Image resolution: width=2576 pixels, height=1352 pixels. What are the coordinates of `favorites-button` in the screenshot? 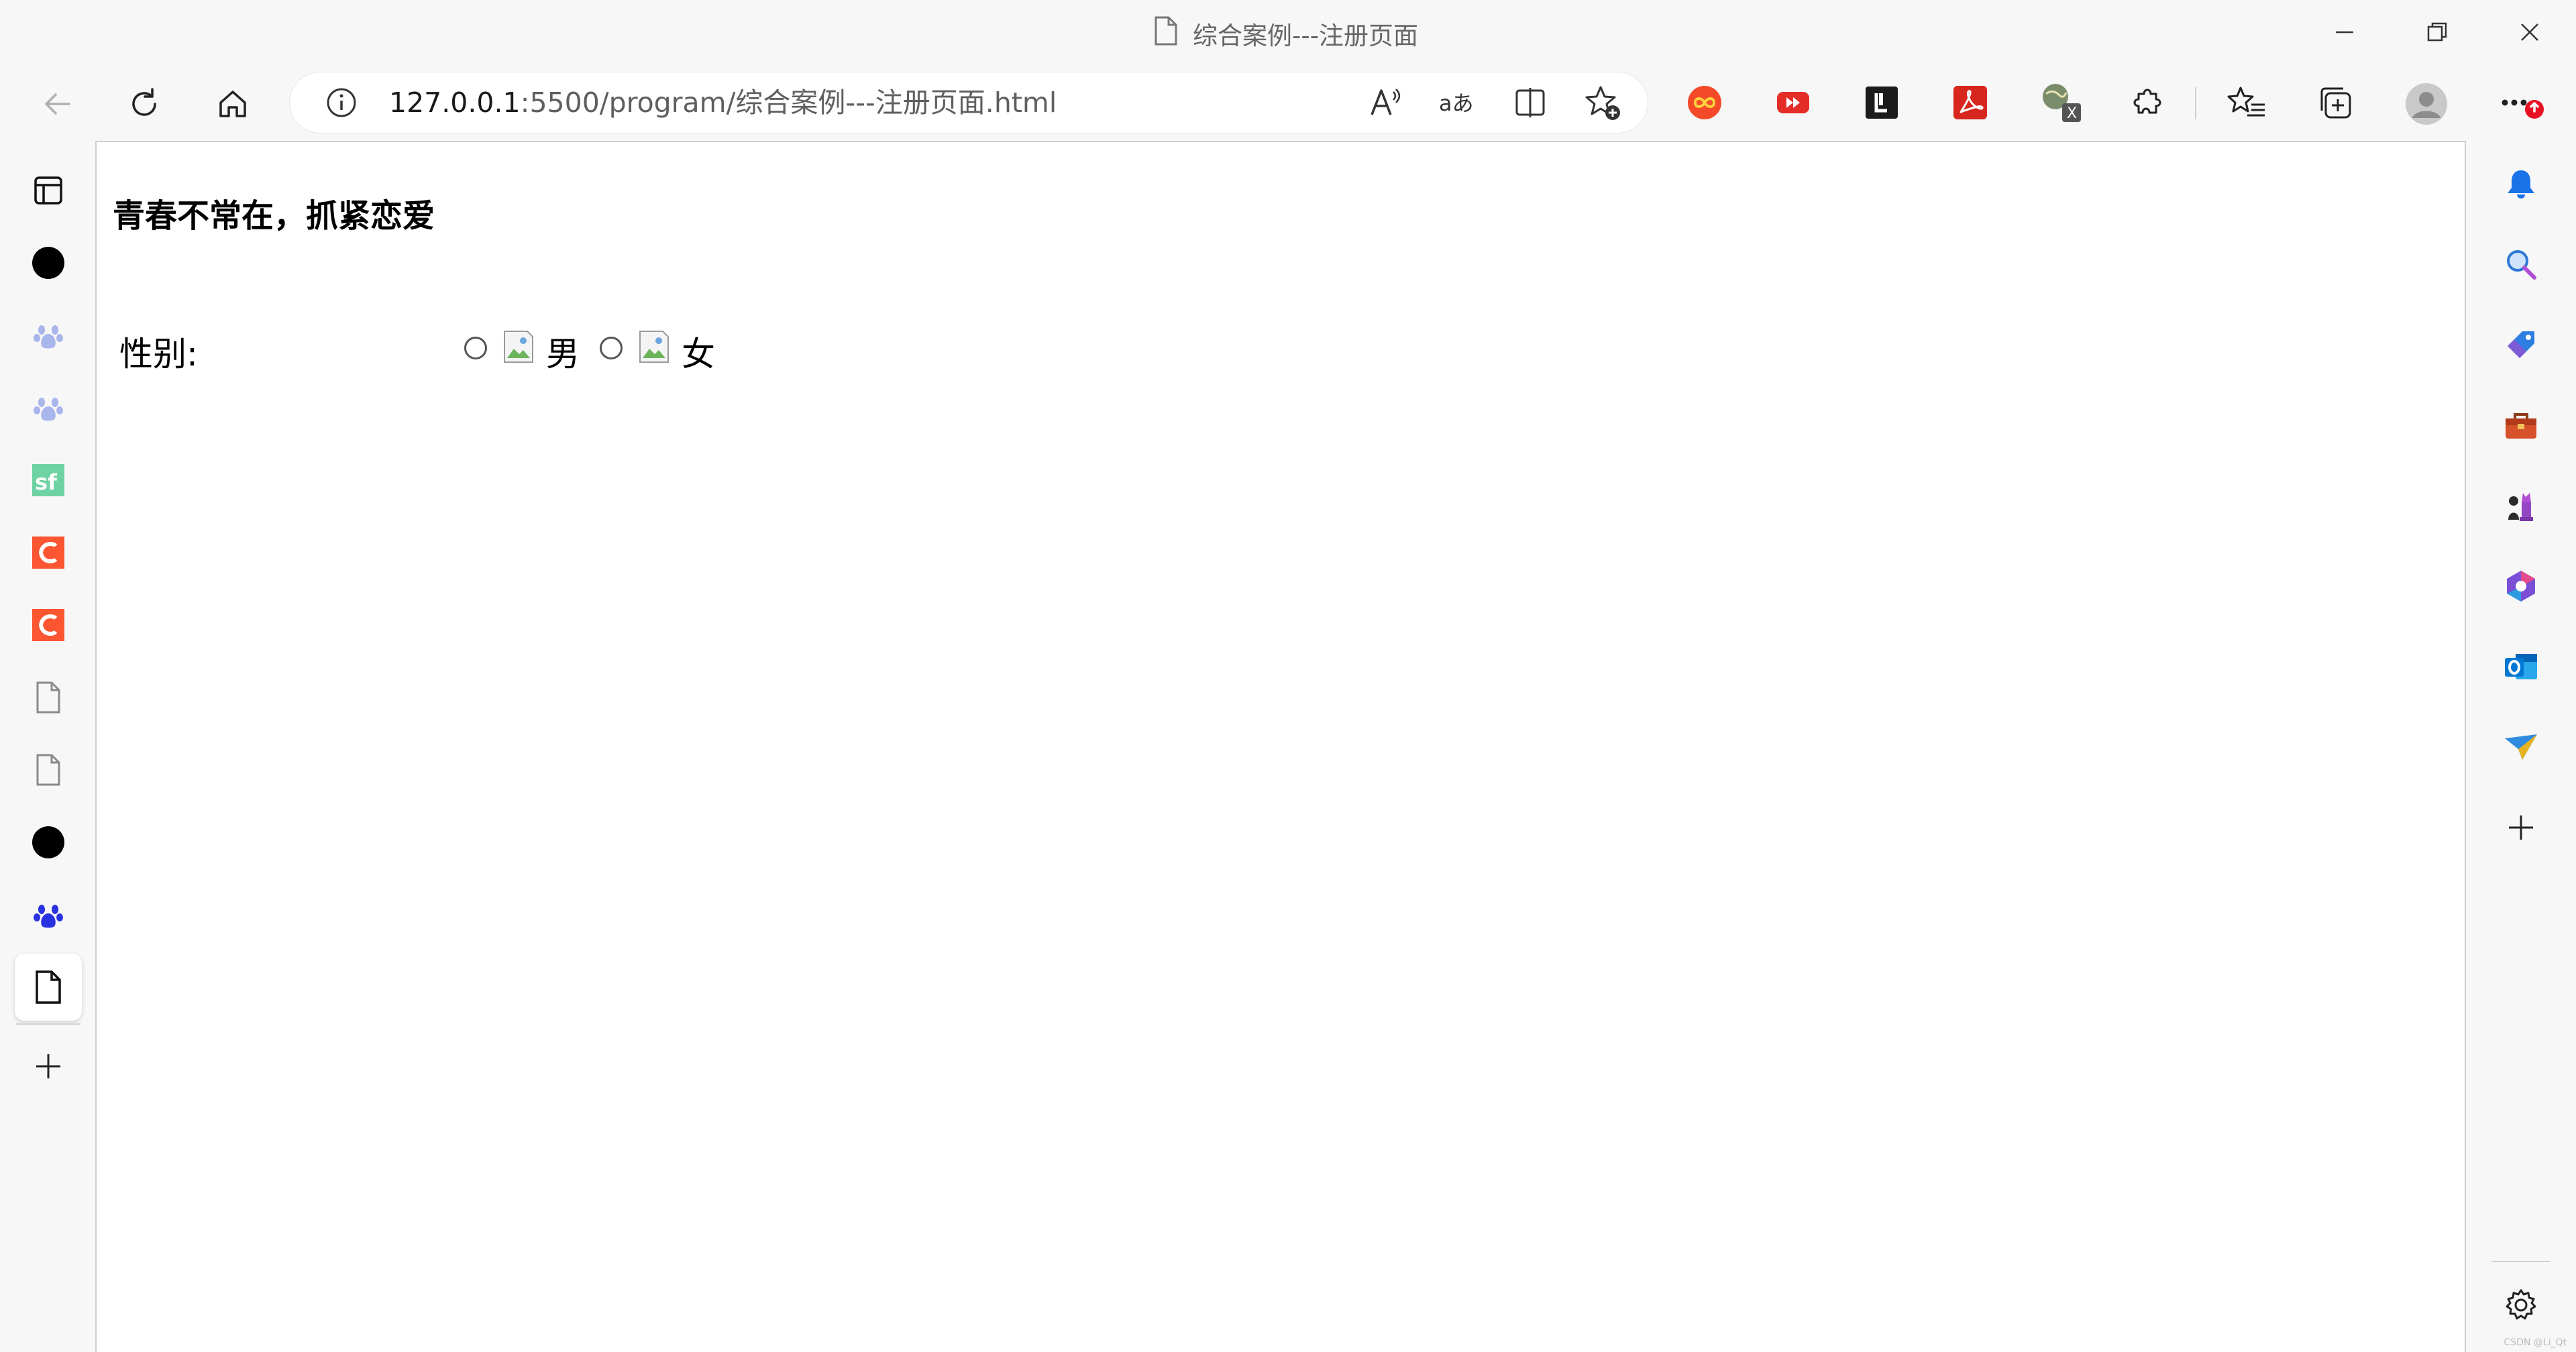 It's located at (2246, 102).